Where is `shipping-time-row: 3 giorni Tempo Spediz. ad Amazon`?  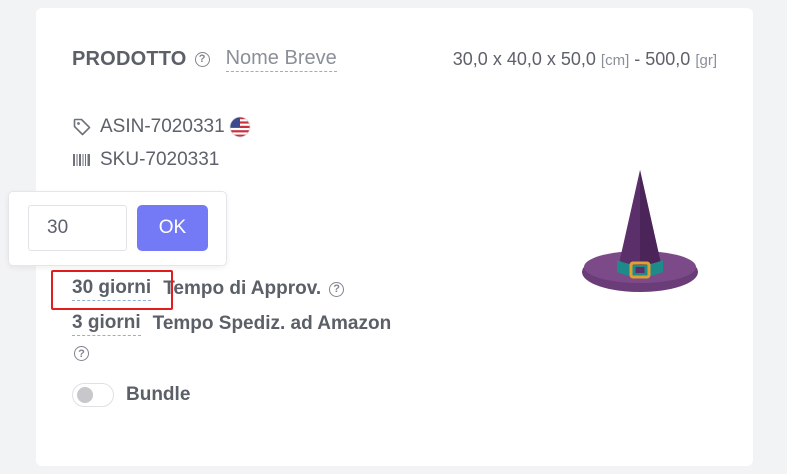 shipping-time-row: 3 giorni Tempo Spediz. ad Amazon is located at coordinates (231, 324).